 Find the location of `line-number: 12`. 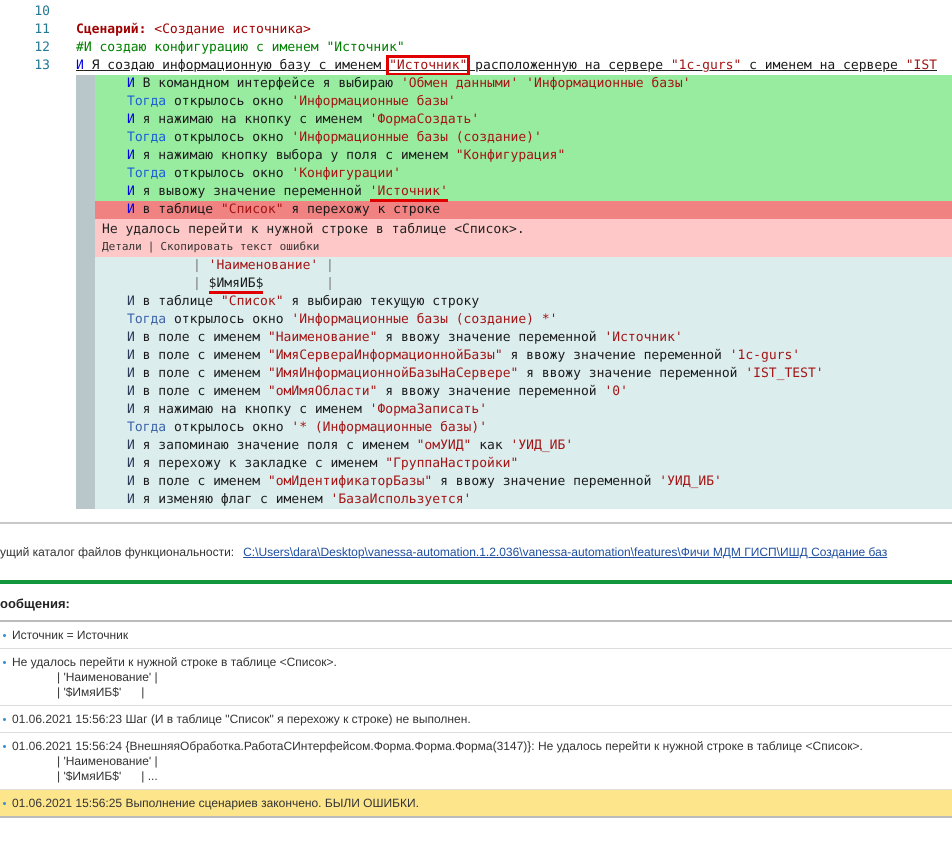

line-number: 12 is located at coordinates (42, 48).